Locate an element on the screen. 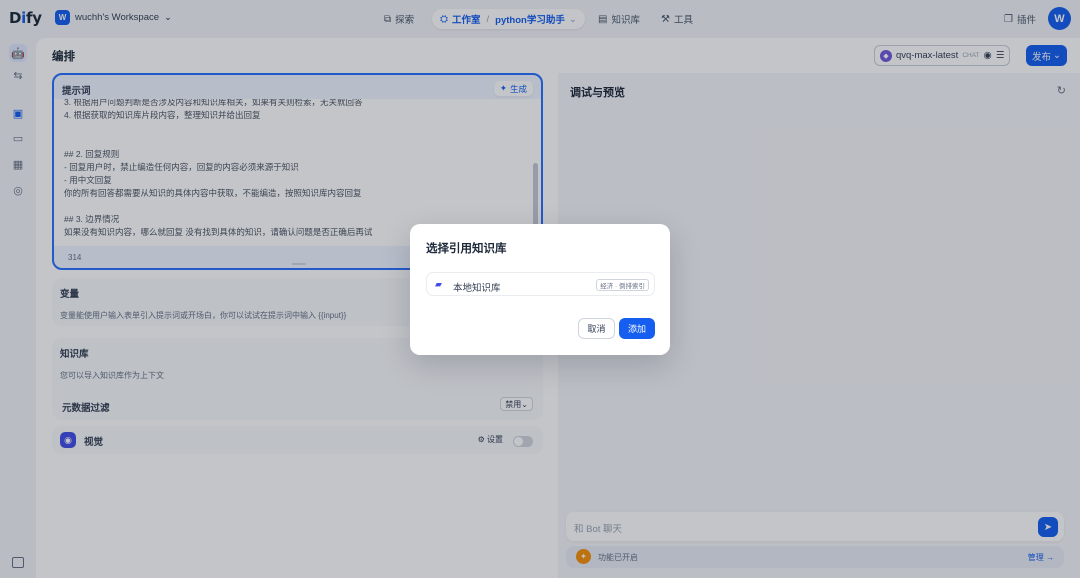 This screenshot has width=1080, height=578. cancel-button: 取消 is located at coordinates (596, 328).